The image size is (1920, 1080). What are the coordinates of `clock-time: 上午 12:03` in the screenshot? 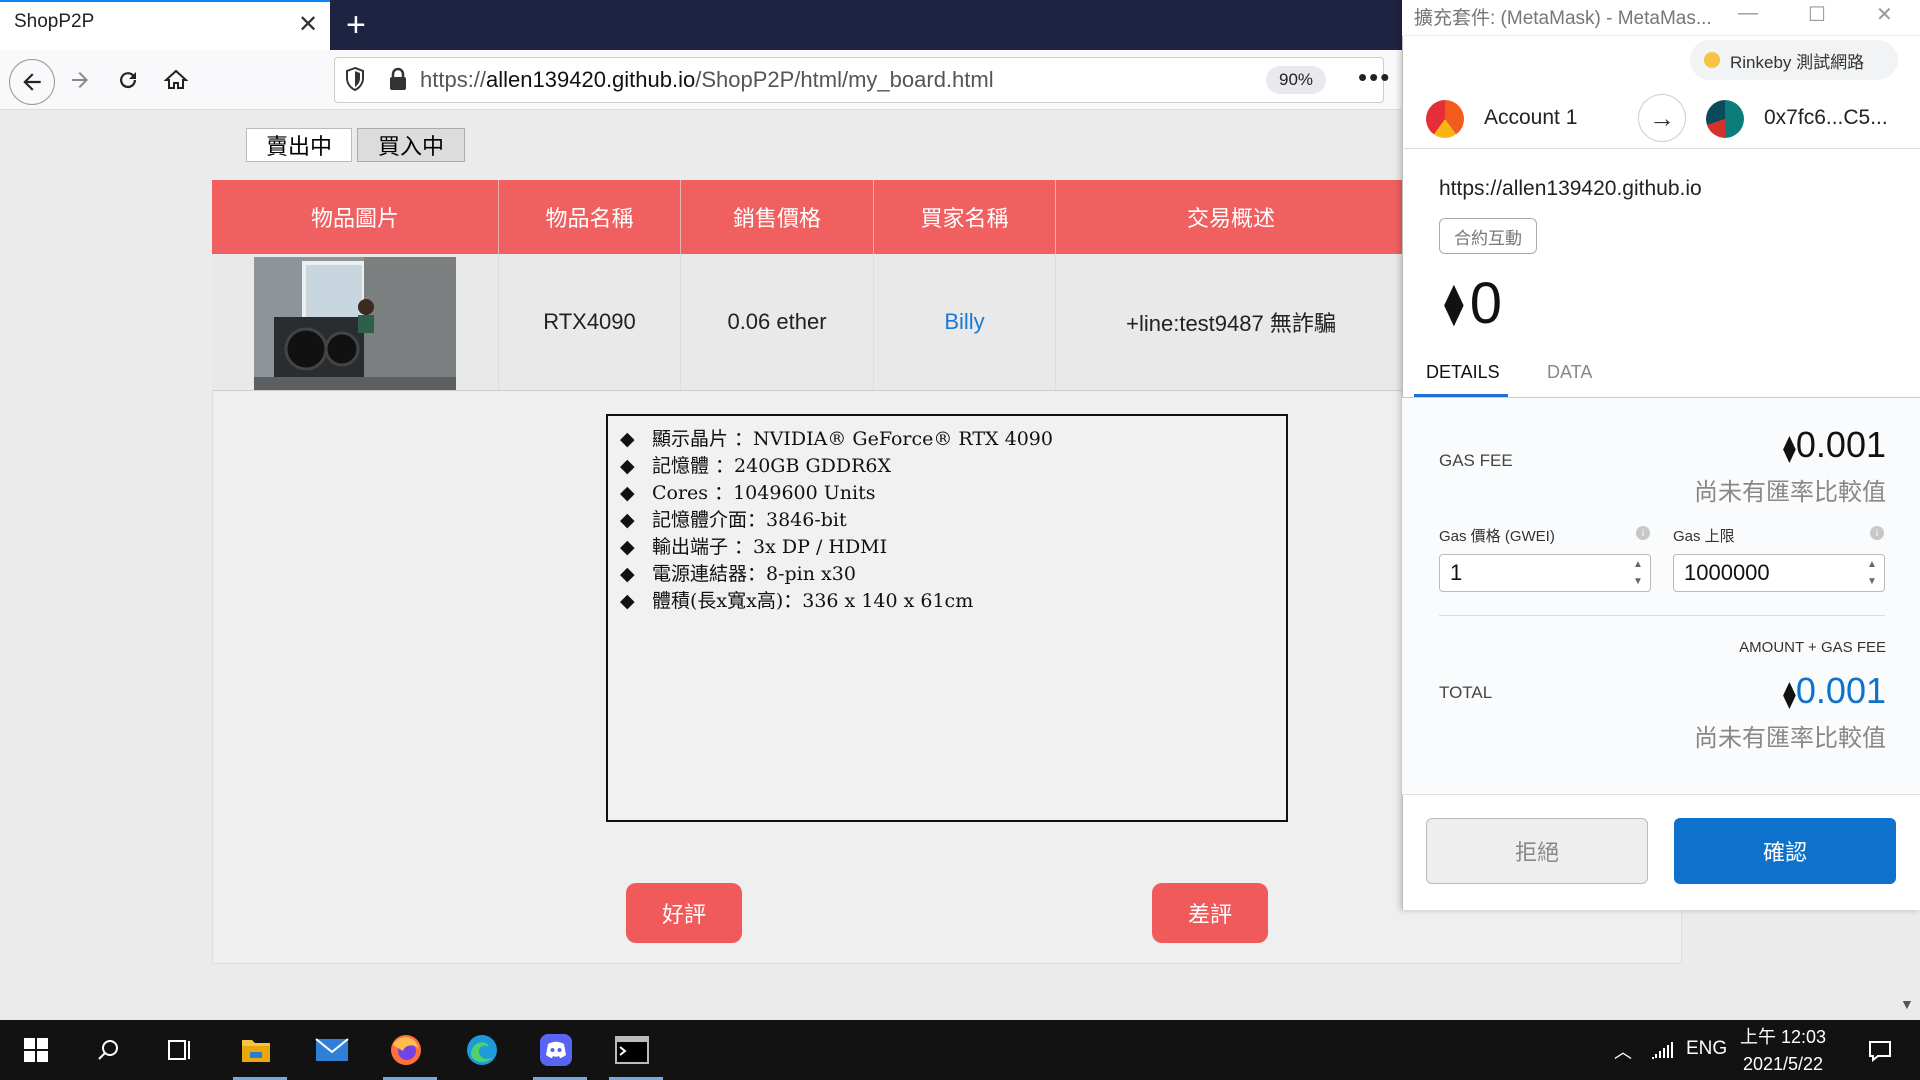 It's located at (1783, 1037).